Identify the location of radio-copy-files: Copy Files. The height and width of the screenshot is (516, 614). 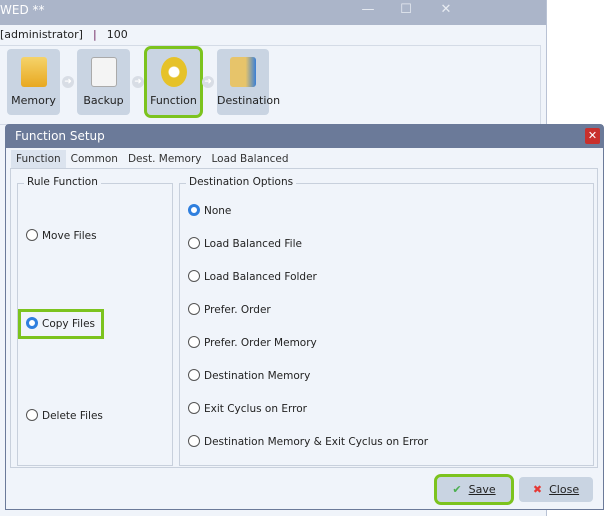
(61, 324).